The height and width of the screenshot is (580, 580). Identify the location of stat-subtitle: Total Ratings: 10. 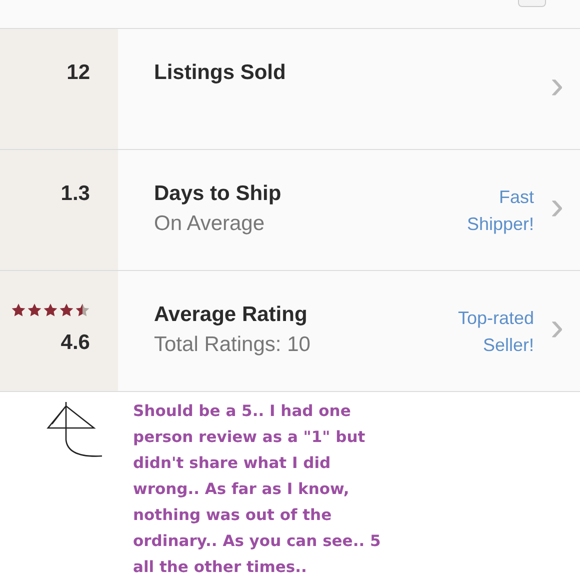
(233, 345).